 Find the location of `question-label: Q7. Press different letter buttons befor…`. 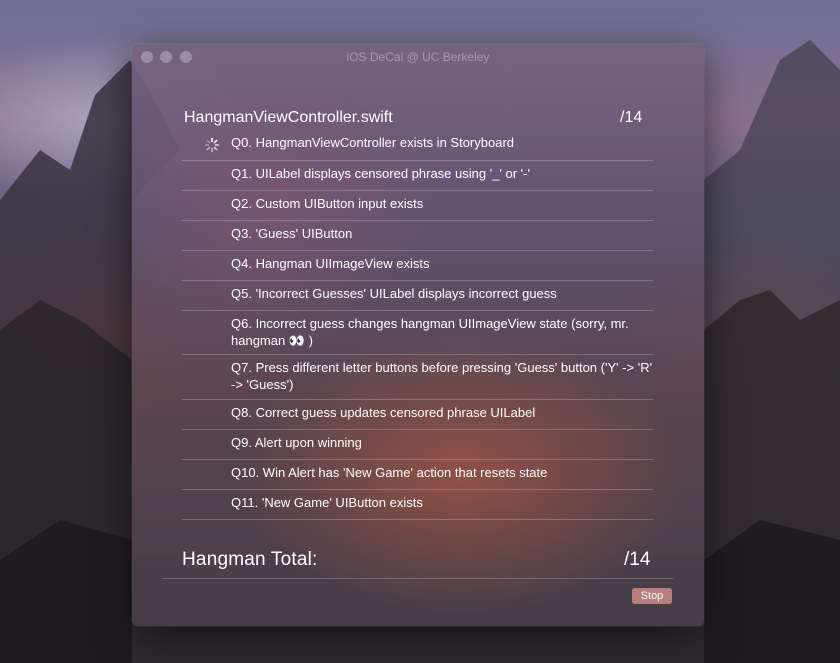

question-label: Q7. Press different letter buttons befor… is located at coordinates (442, 376).